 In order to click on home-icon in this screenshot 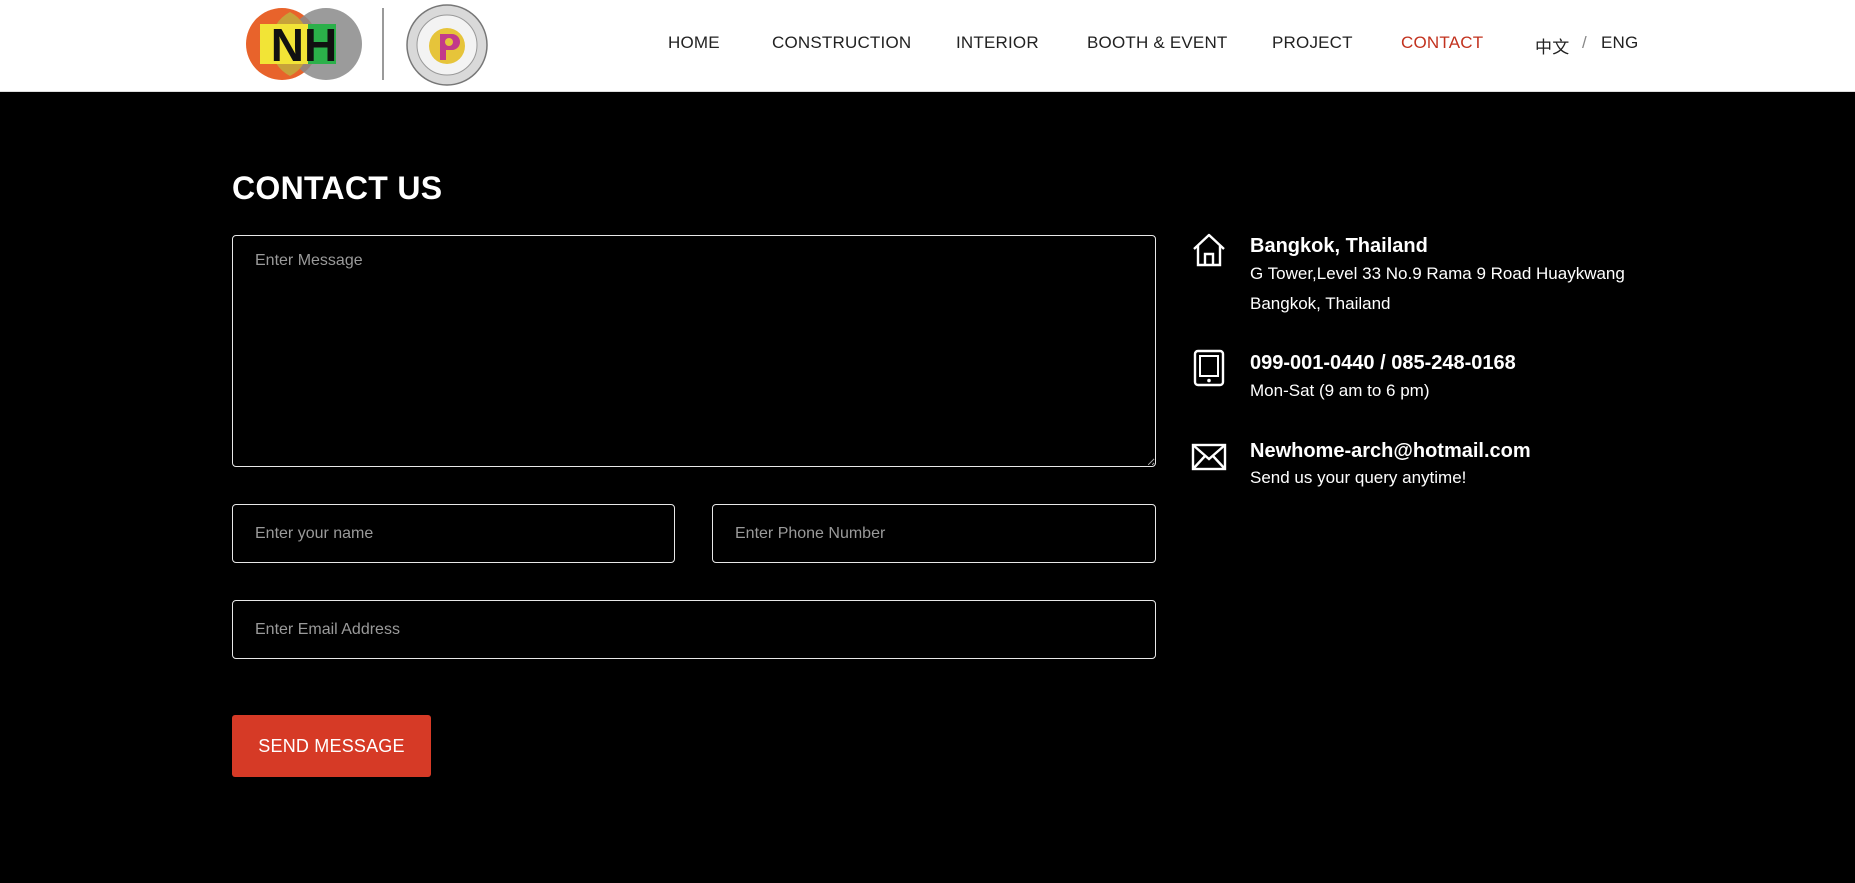, I will do `click(1209, 250)`.